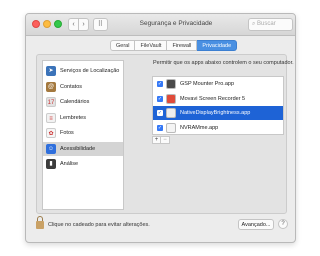 This screenshot has height=256, width=320. What do you see at coordinates (171, 84) in the screenshot?
I see `app-mounter-icon` at bounding box center [171, 84].